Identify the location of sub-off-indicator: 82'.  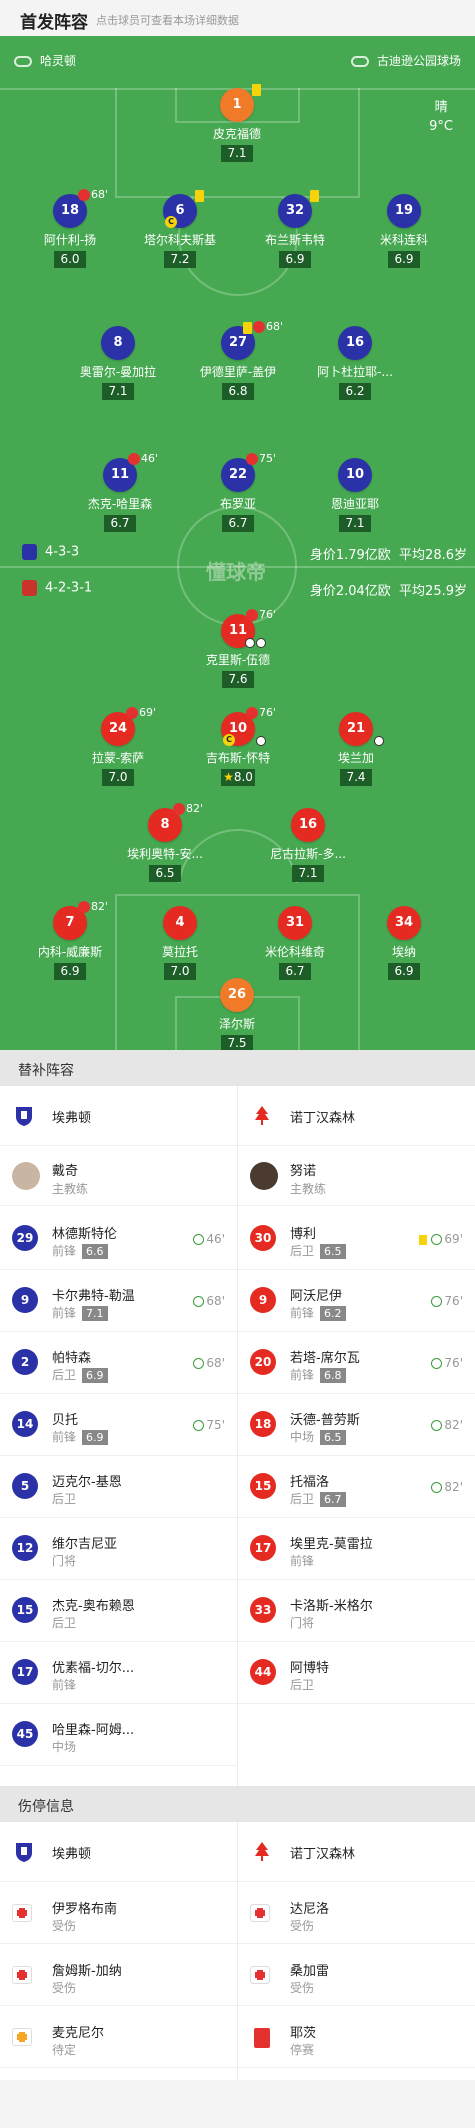
(93, 906).